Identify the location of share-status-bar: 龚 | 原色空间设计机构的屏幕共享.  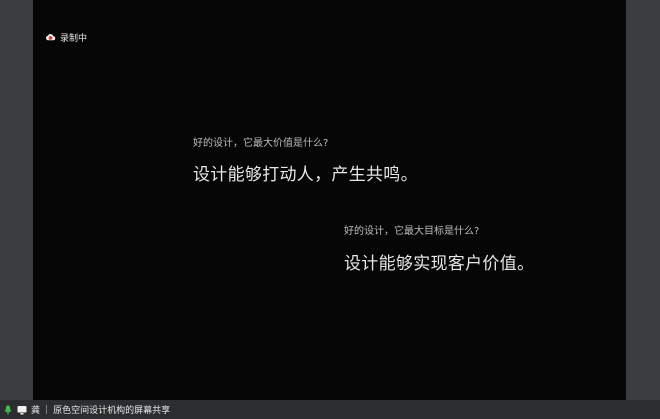
(330, 409).